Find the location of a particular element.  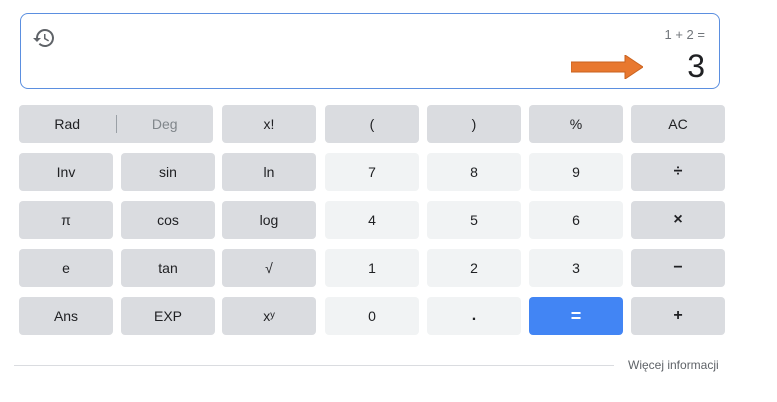

exp-button: EXP is located at coordinates (168, 316).